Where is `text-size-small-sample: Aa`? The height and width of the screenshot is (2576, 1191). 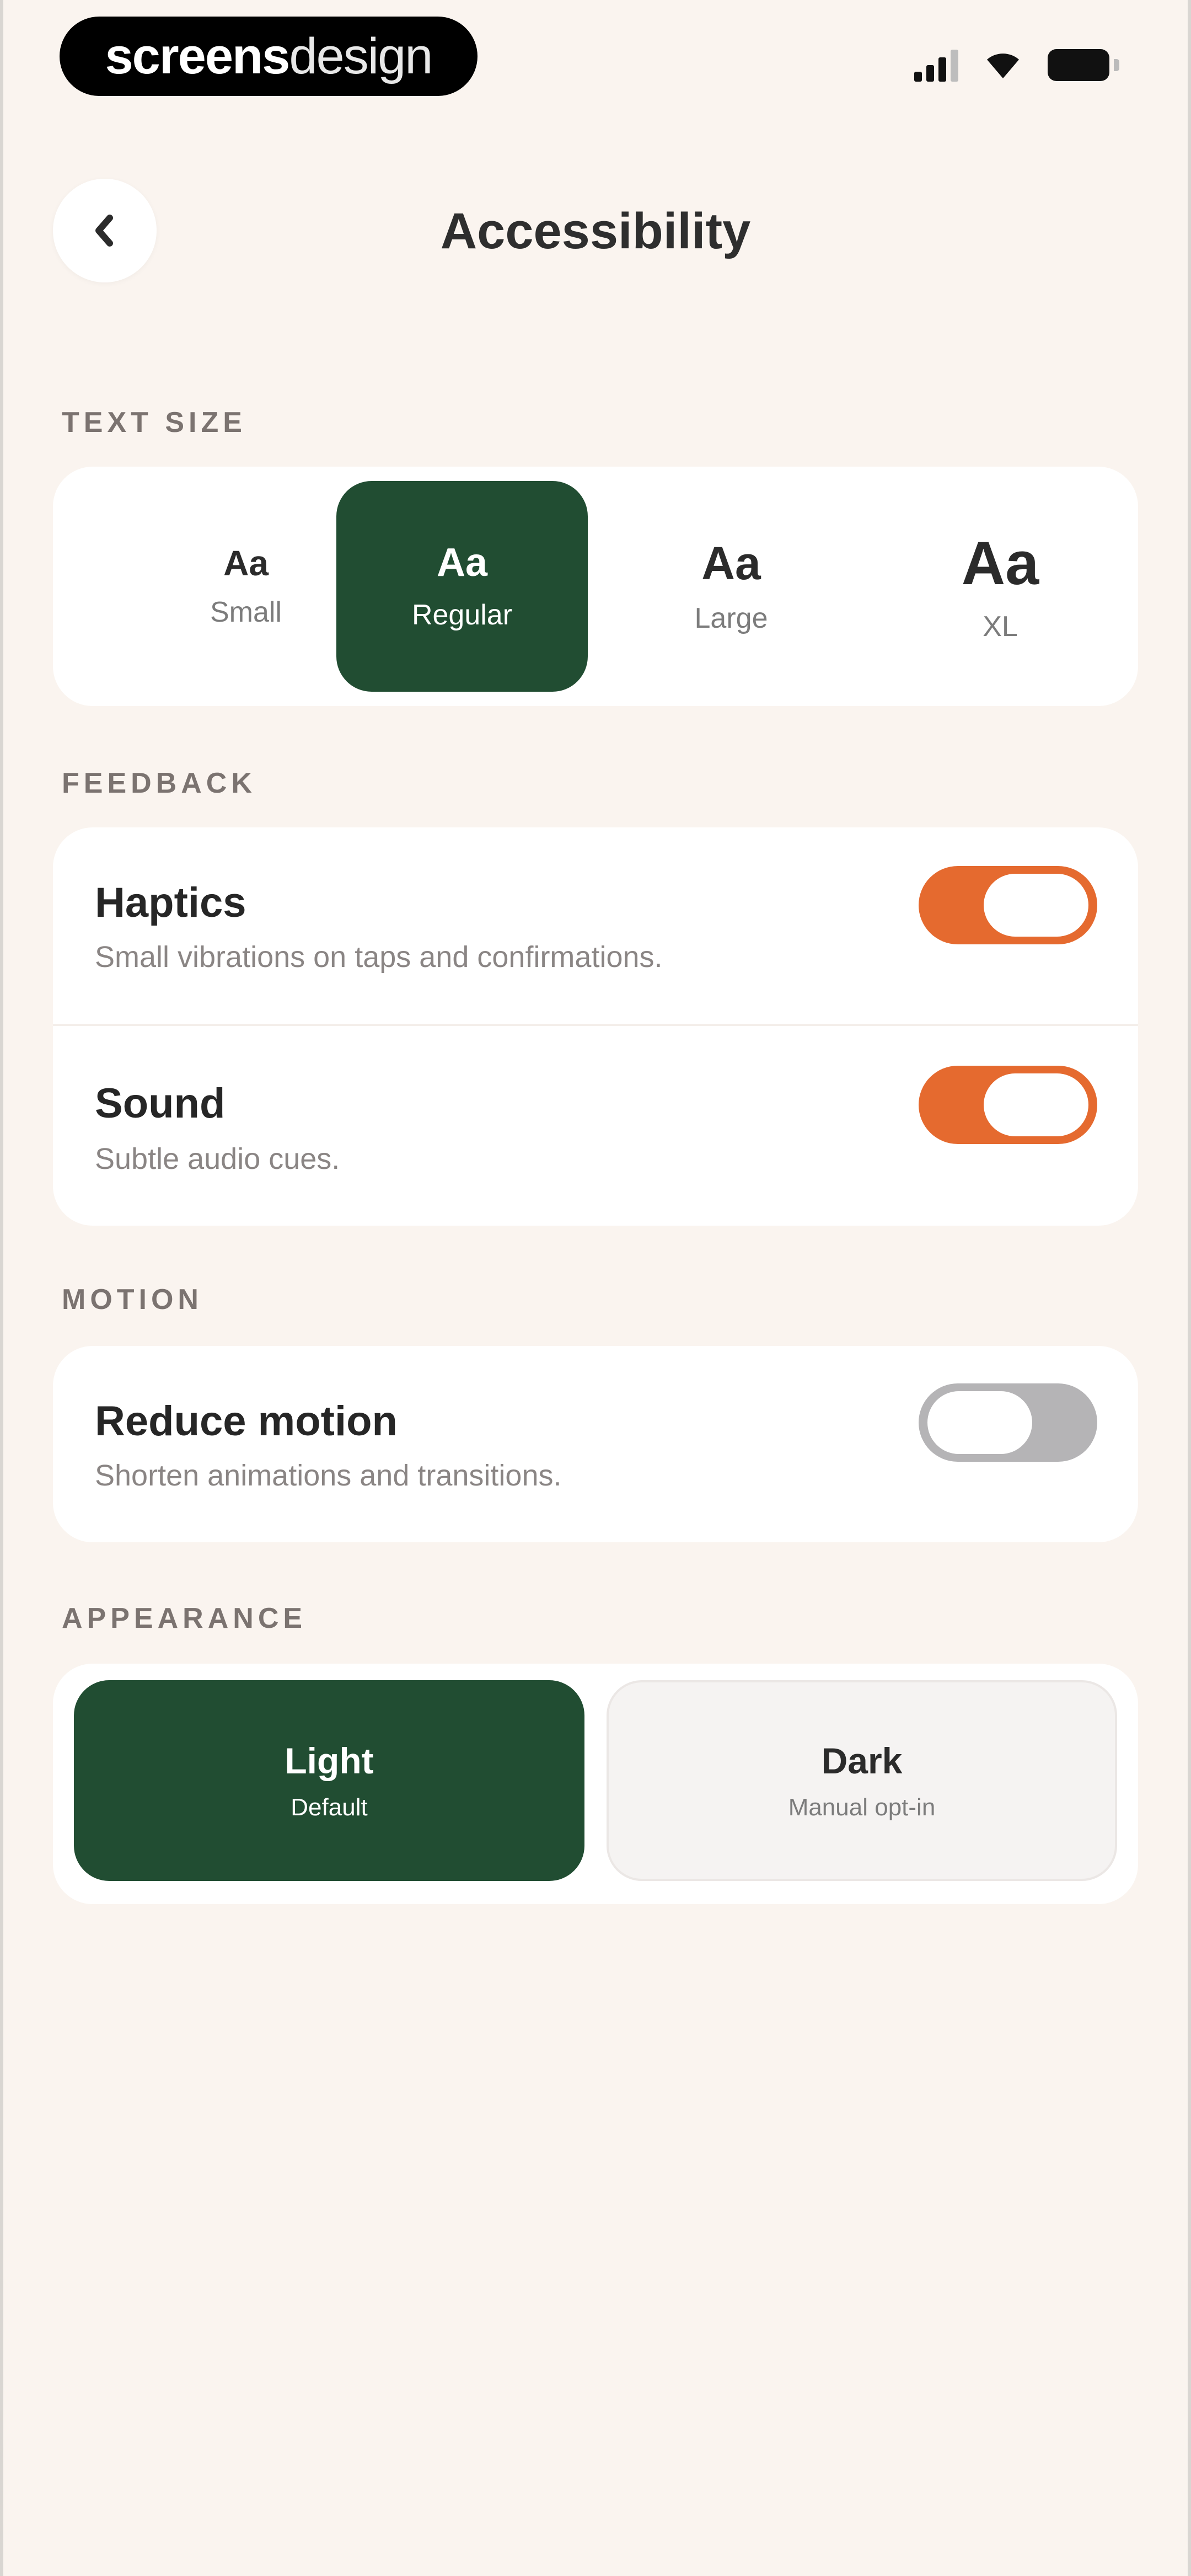 text-size-small-sample: Aa is located at coordinates (246, 563).